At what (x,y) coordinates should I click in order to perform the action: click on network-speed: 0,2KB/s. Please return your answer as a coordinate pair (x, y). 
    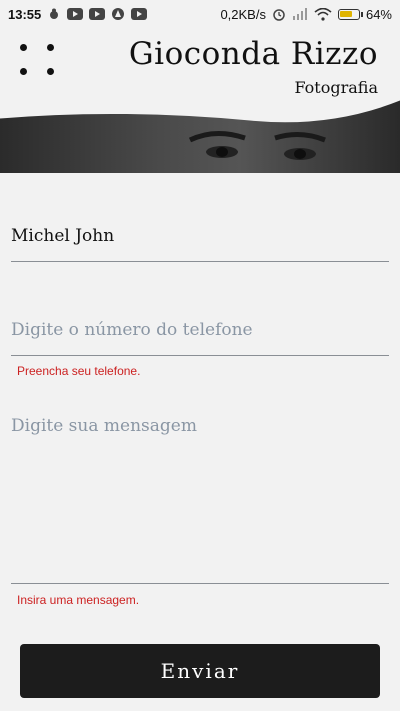
    Looking at the image, I should click on (243, 14).